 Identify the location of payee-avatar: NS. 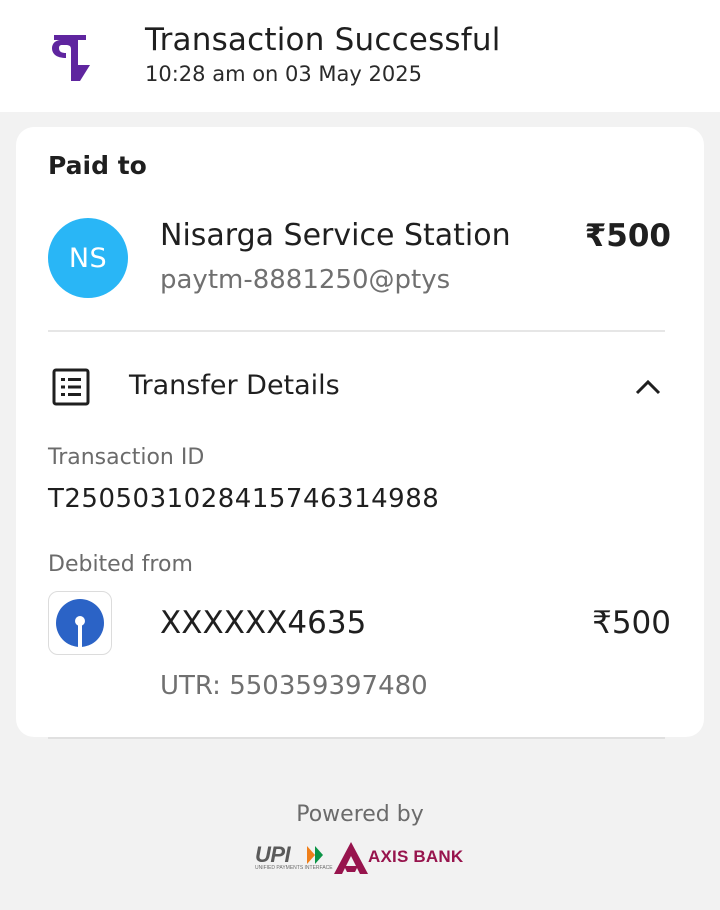
(88, 258).